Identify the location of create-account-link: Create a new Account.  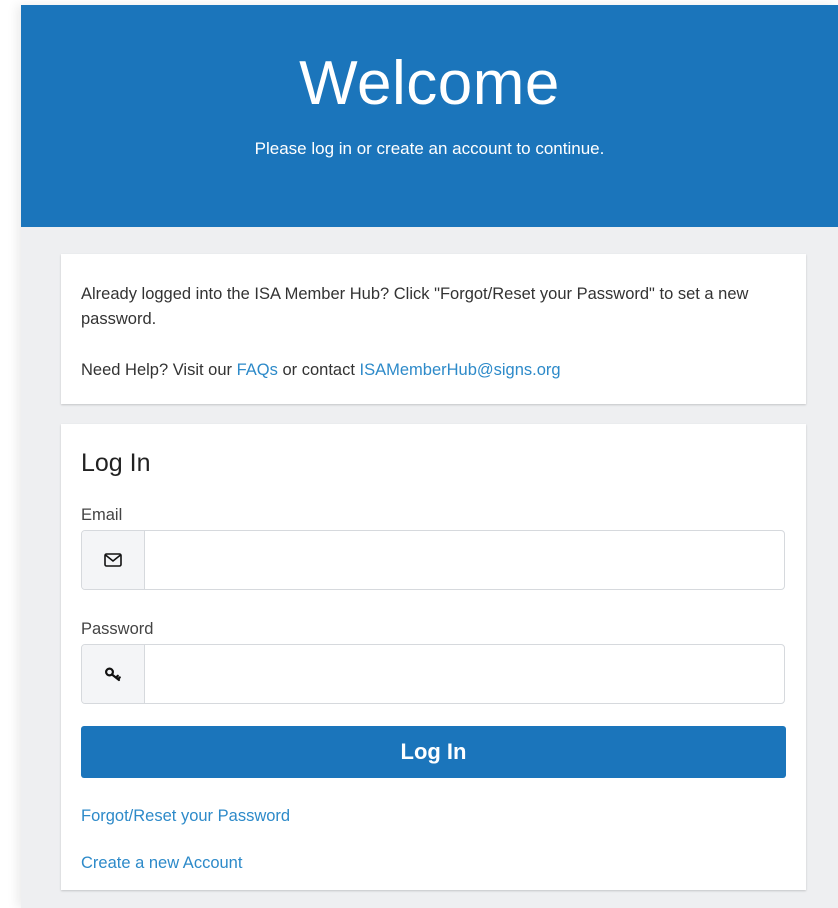
(161, 863).